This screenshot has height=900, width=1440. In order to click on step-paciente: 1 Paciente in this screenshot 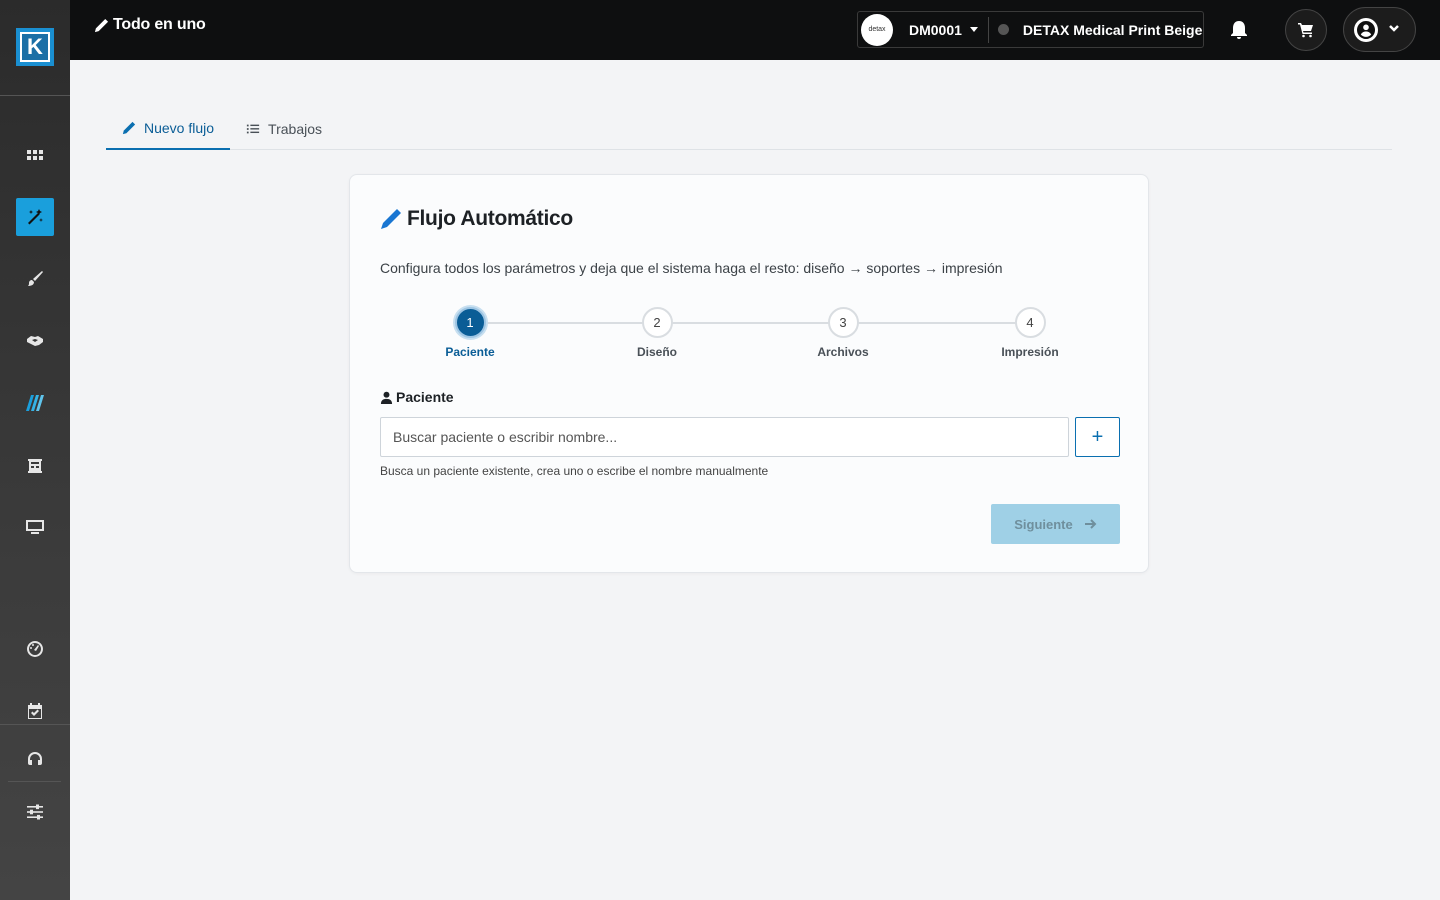, I will do `click(470, 333)`.